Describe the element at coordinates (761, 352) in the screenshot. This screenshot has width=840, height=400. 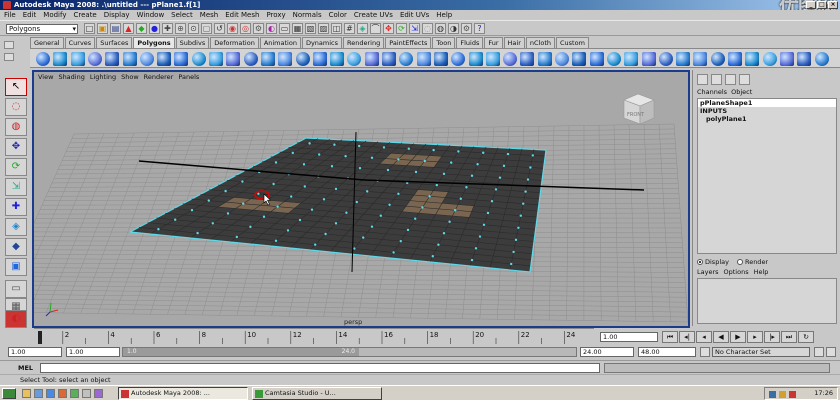
I see `character-set-menu: No Character Set` at that location.